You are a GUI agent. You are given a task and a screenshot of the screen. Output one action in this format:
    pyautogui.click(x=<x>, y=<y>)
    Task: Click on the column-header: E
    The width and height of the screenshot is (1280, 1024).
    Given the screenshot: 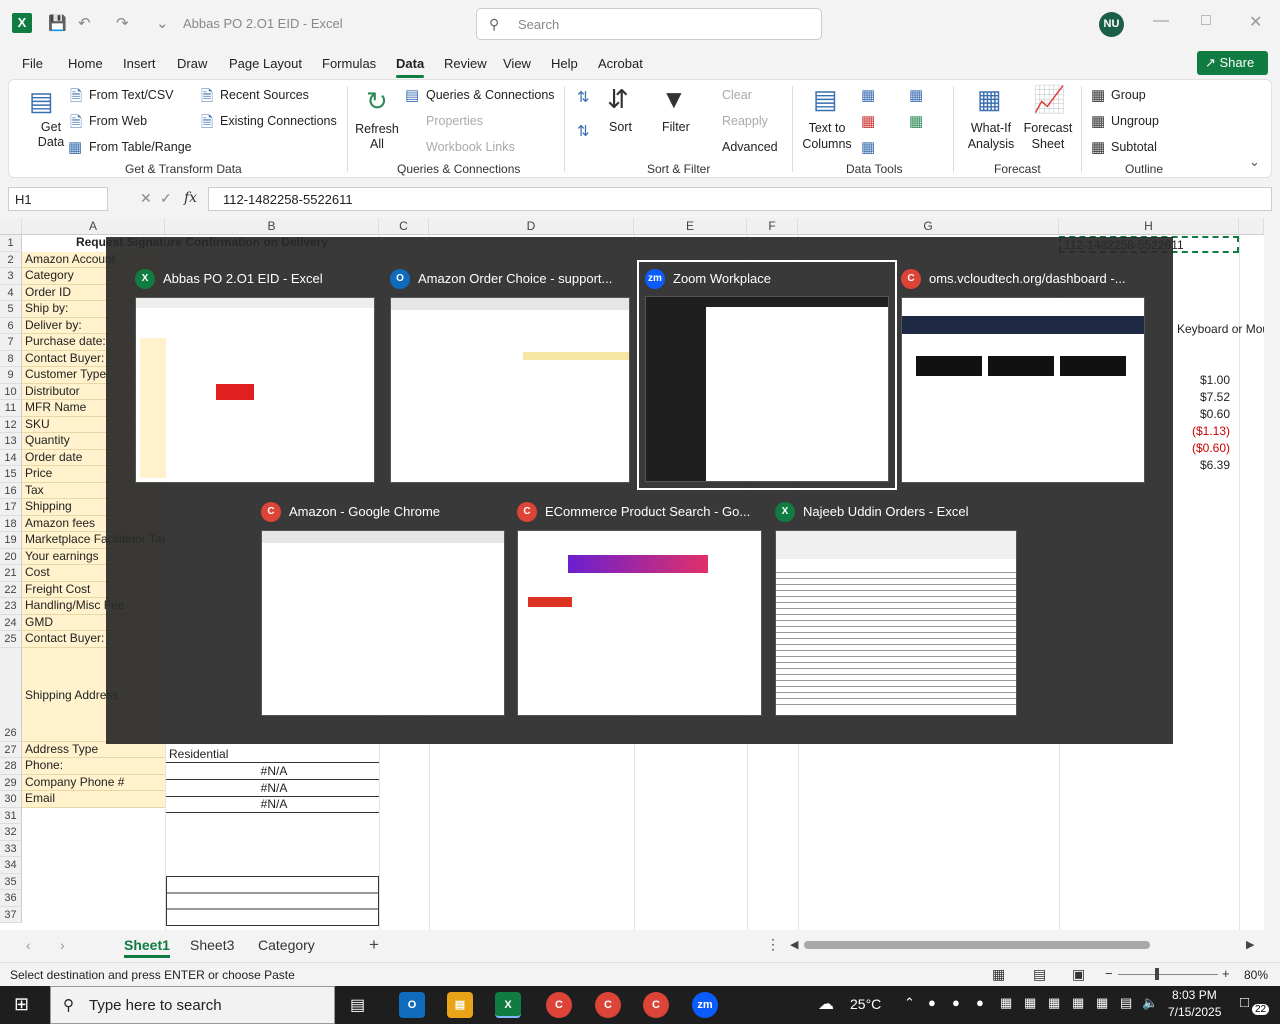 What is the action you would take?
    pyautogui.click(x=690, y=226)
    